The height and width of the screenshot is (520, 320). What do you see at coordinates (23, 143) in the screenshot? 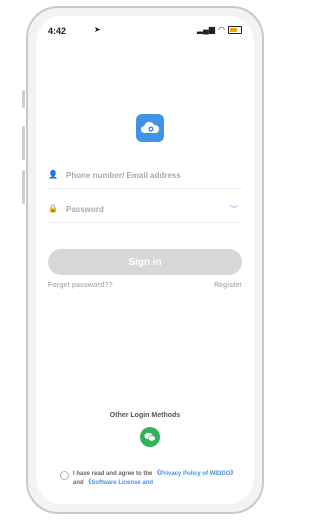
I see `side-button-volume-up` at bounding box center [23, 143].